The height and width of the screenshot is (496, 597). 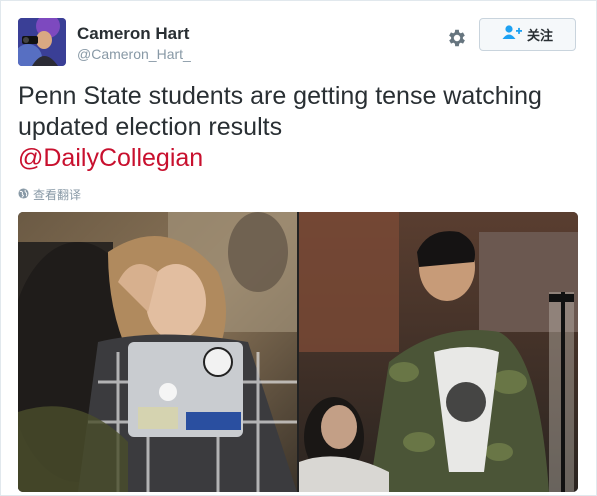 I want to click on follow-label: 关注, so click(x=539, y=35).